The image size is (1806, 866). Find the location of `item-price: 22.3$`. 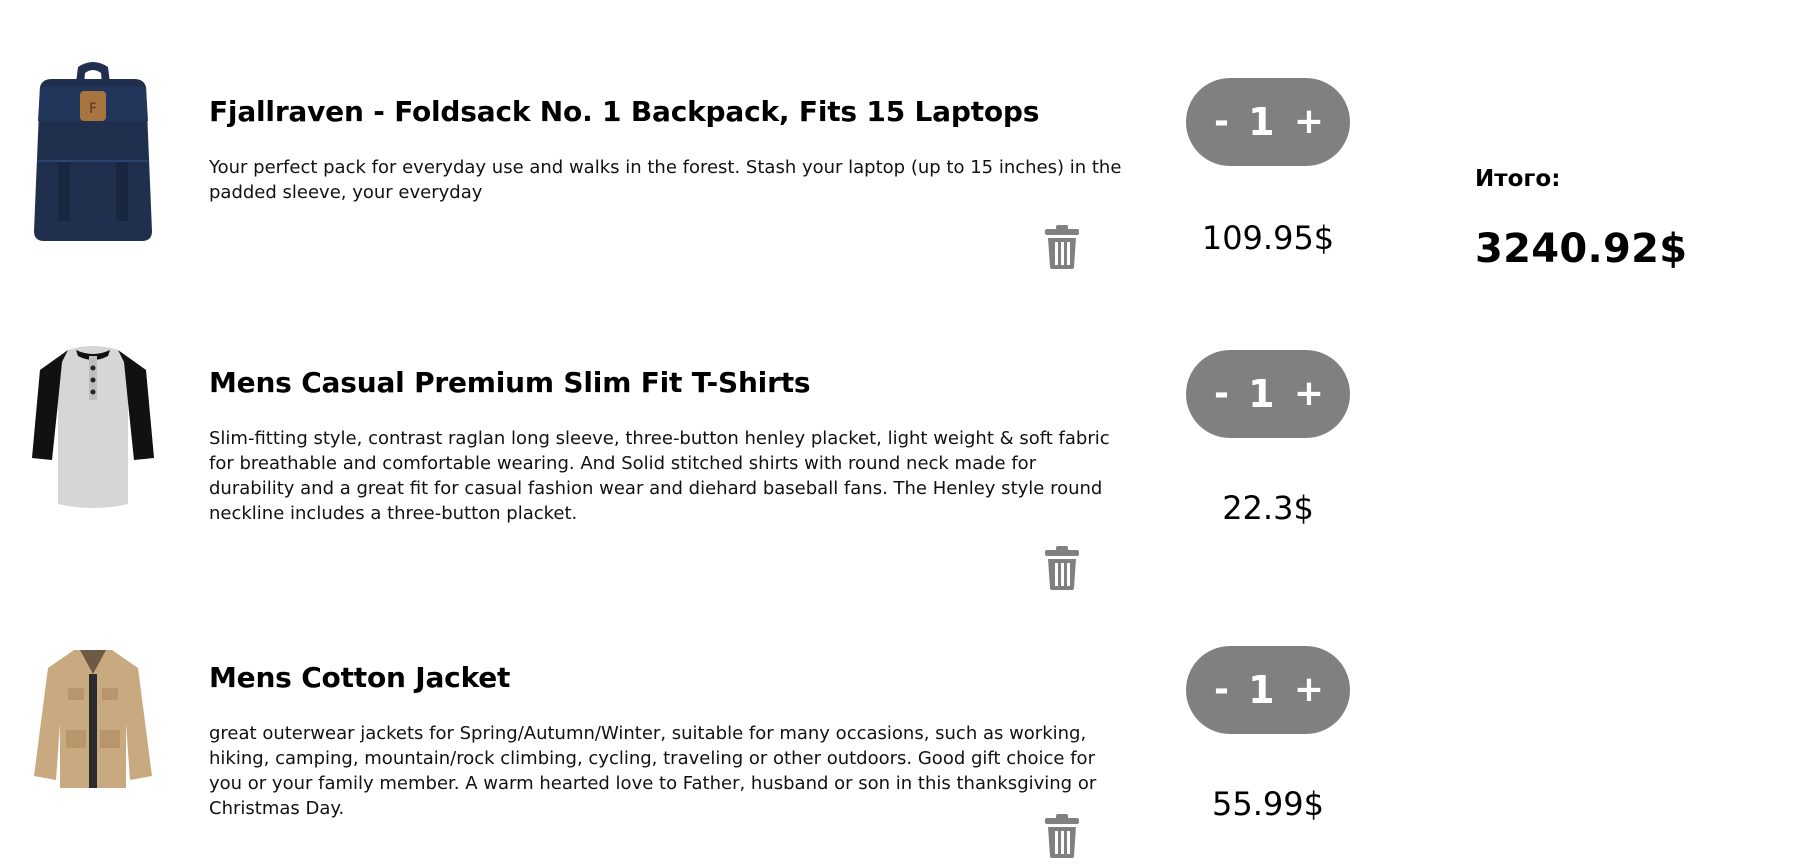

item-price: 22.3$ is located at coordinates (1268, 508).